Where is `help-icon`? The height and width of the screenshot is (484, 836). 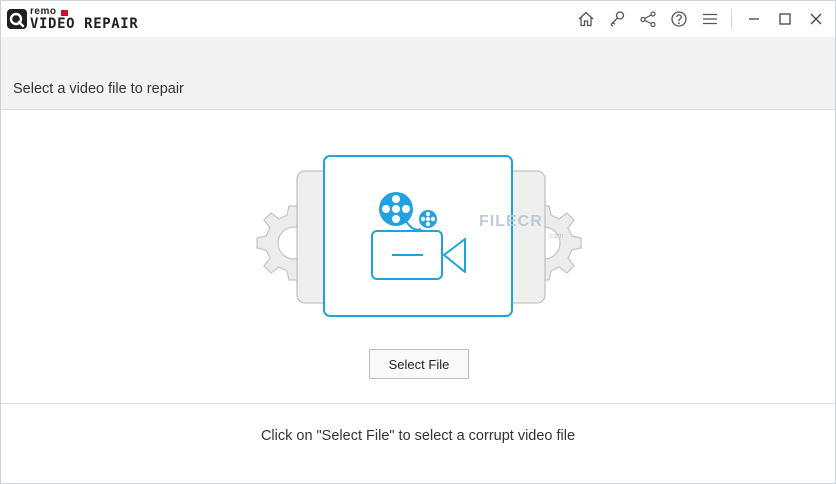 help-icon is located at coordinates (678, 19).